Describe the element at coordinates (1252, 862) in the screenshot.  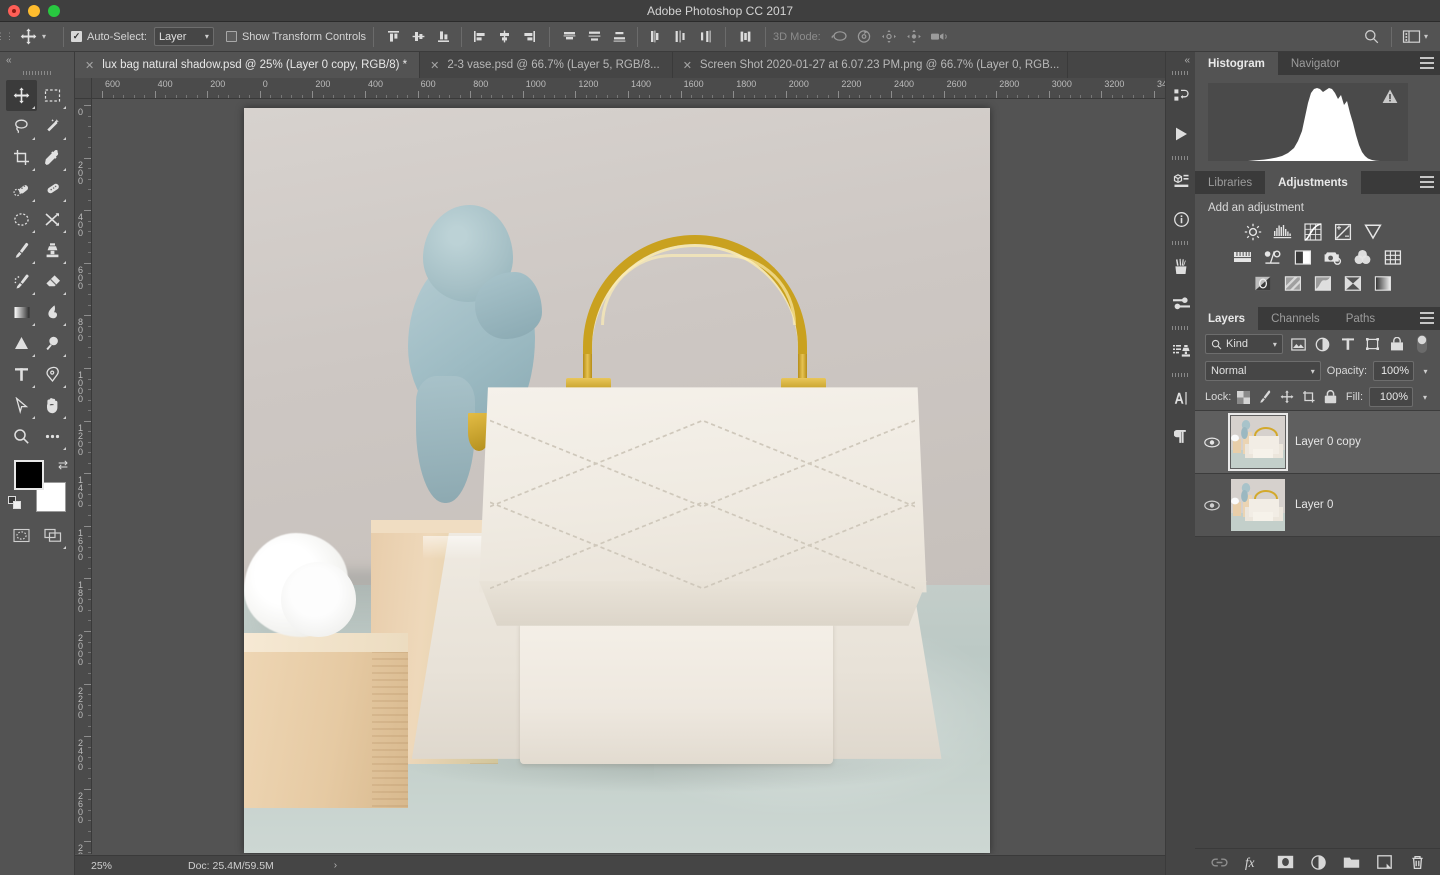
I see `add-layer-style-icon: fx` at that location.